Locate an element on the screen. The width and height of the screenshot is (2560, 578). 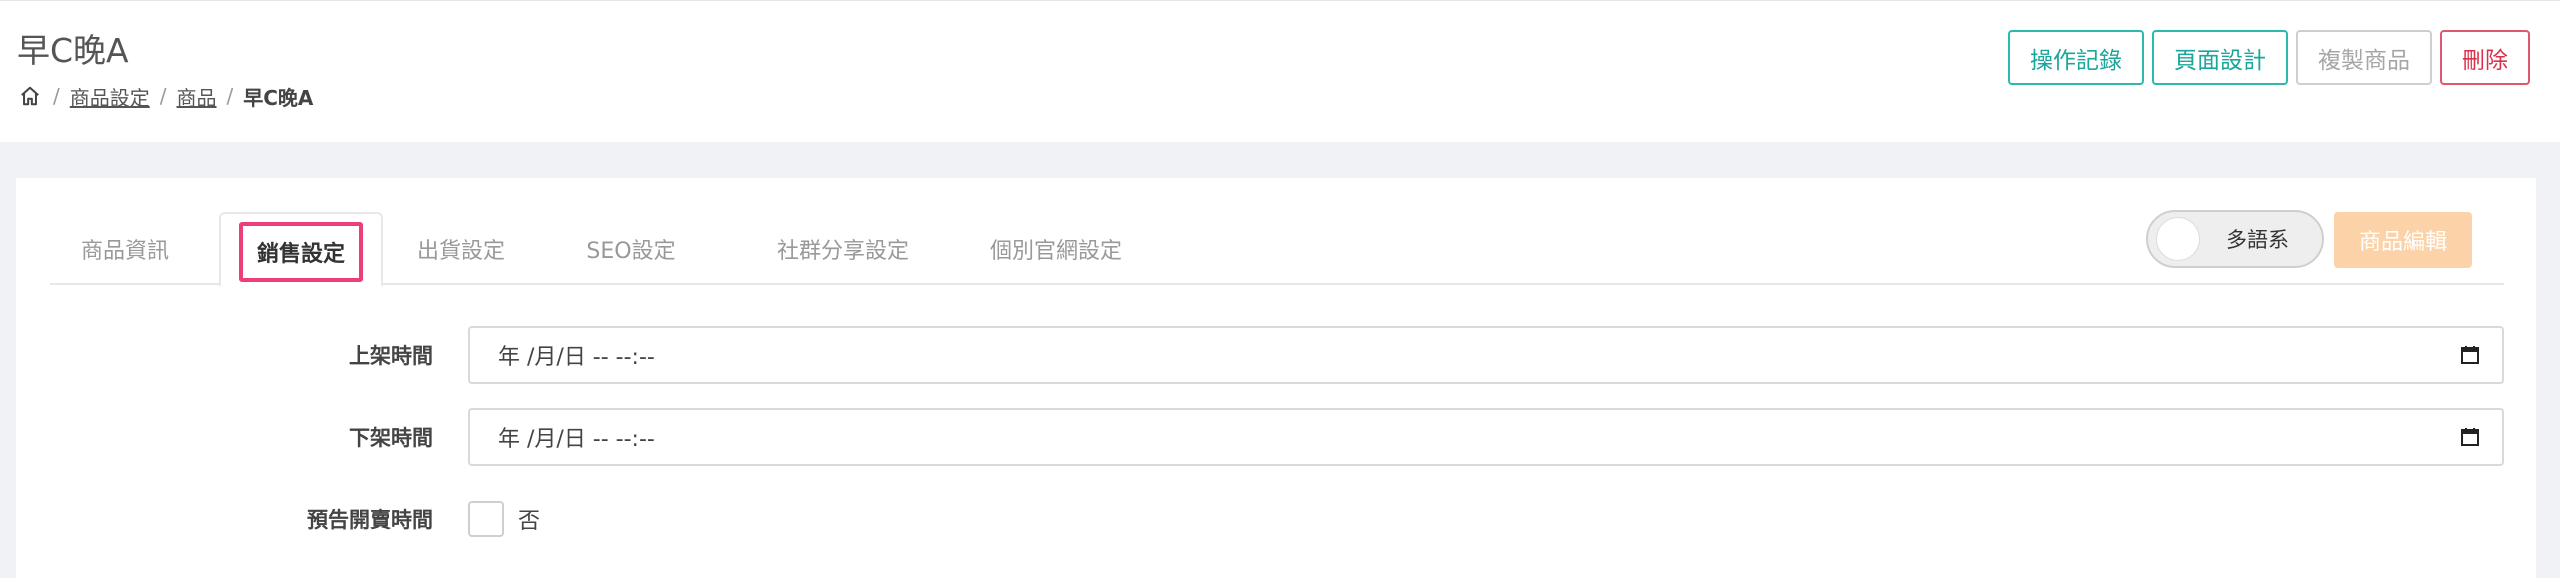
toggle-knob is located at coordinates (2178, 239).